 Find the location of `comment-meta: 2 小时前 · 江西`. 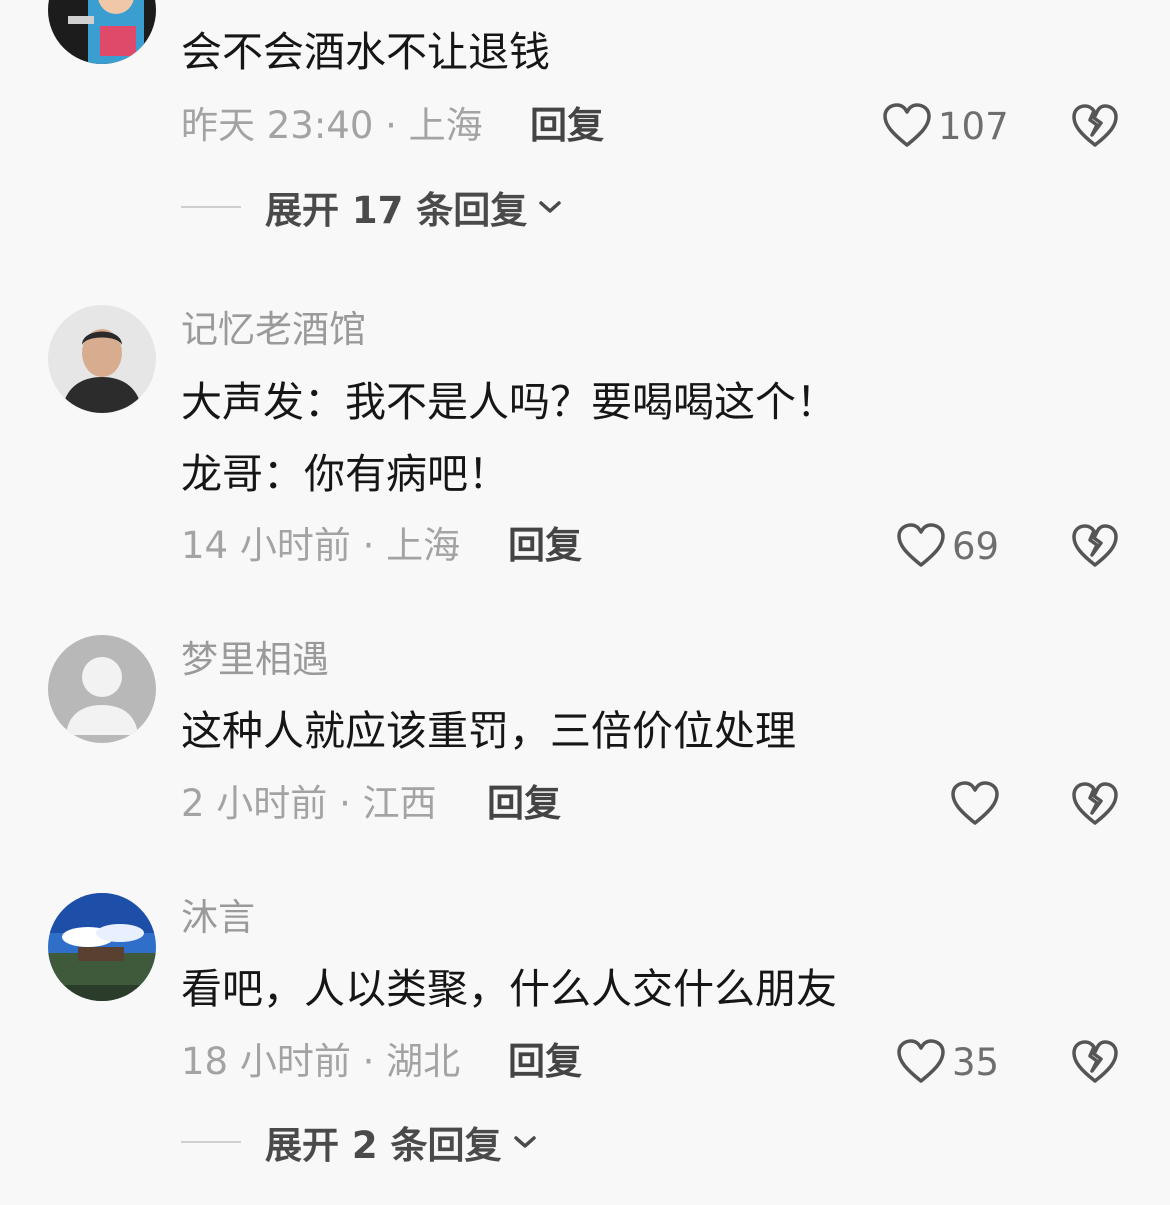

comment-meta: 2 小时前 · 江西 is located at coordinates (309, 803).